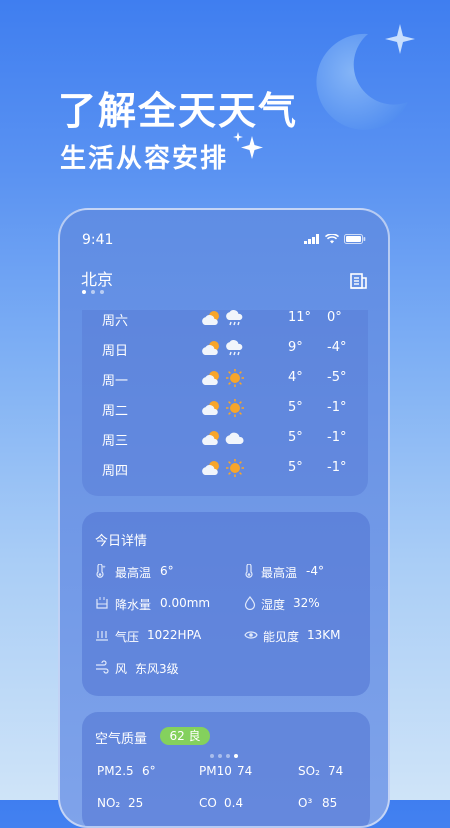 The height and width of the screenshot is (828, 450). Describe the element at coordinates (133, 605) in the screenshot. I see `precip-label: 降水量` at that location.